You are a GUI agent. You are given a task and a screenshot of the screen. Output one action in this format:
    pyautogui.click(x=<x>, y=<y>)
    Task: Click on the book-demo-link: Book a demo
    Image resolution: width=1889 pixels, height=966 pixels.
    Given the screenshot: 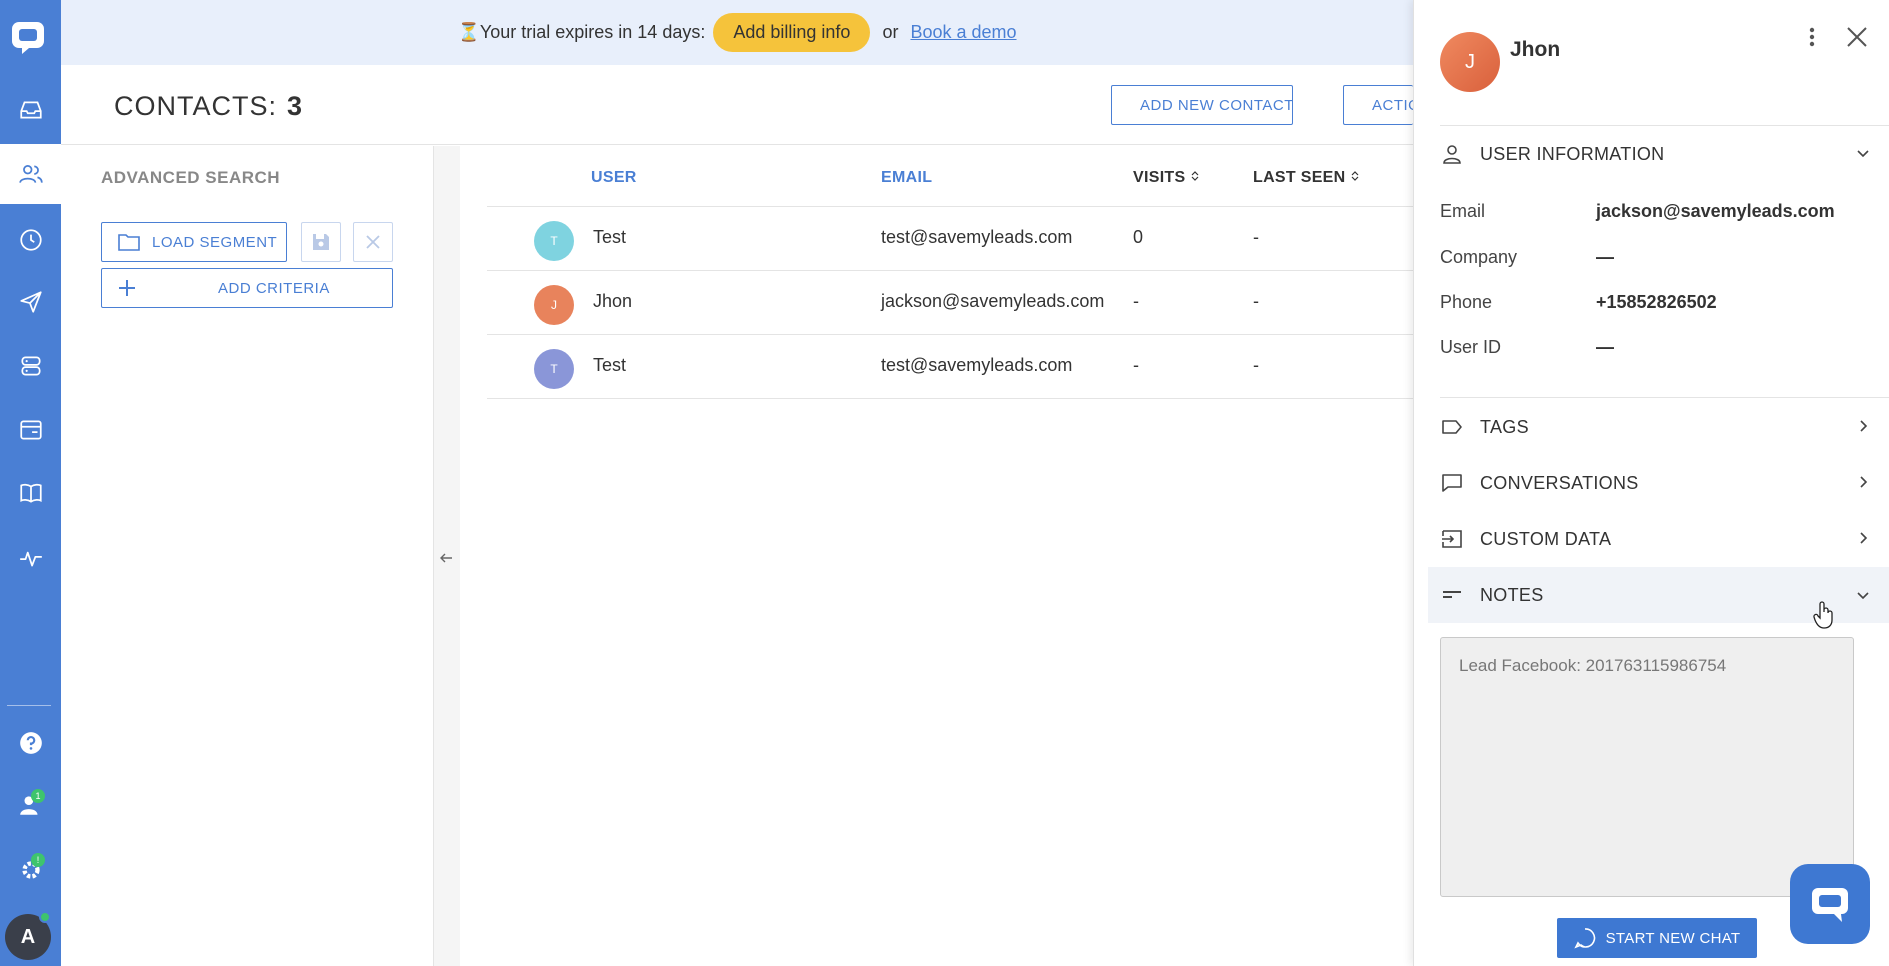 What is the action you would take?
    pyautogui.click(x=963, y=32)
    